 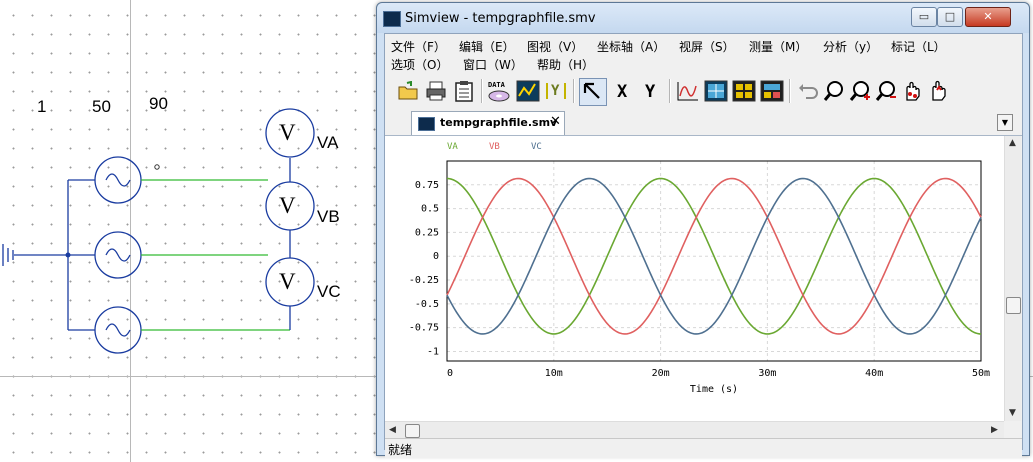 I want to click on ground-symbol, so click(x=35, y=255).